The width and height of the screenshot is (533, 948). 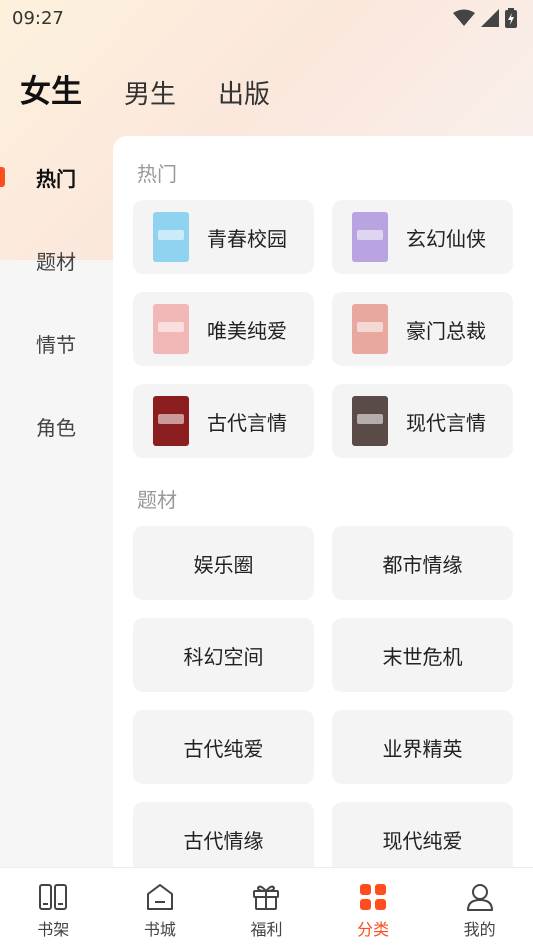 What do you see at coordinates (223, 655) in the screenshot?
I see `category-card-scifi-space: 科幻空间` at bounding box center [223, 655].